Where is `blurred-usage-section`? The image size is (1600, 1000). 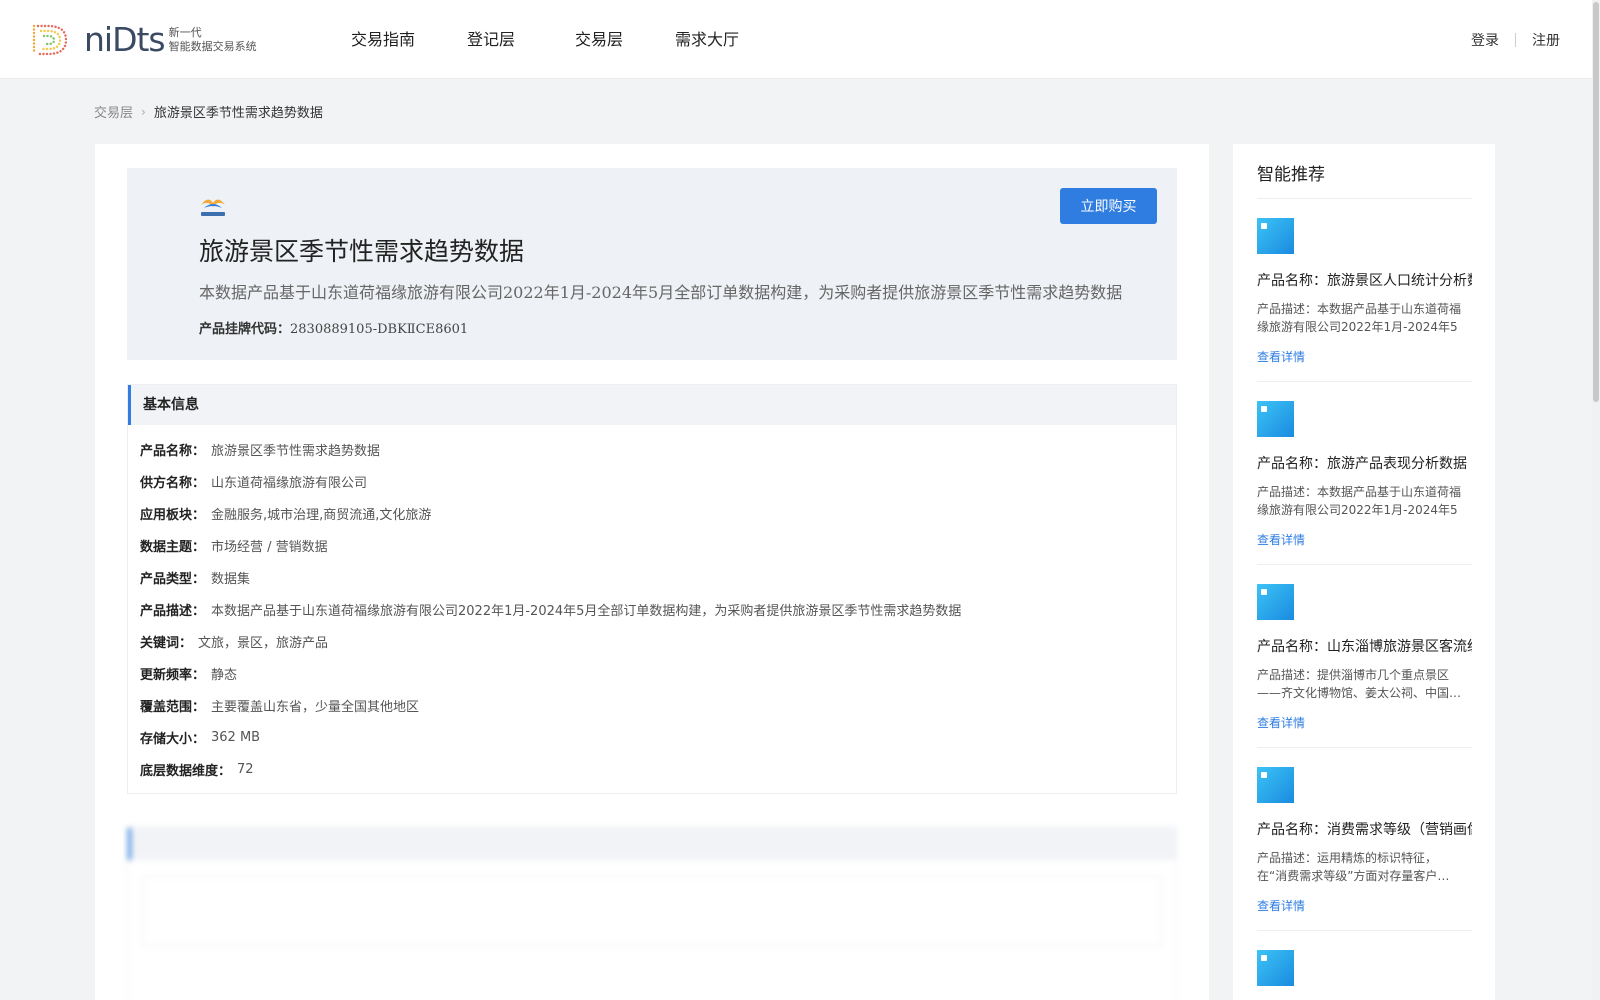
blurred-usage-section is located at coordinates (652, 913).